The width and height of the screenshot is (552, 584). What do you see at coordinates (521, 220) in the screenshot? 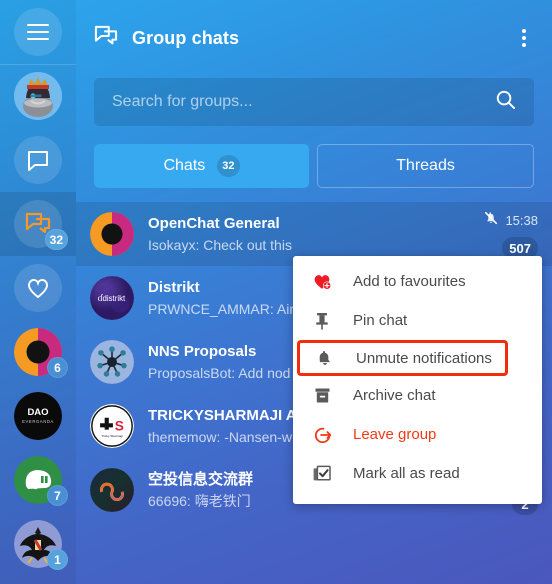
I see `chat-time: 15:38` at bounding box center [521, 220].